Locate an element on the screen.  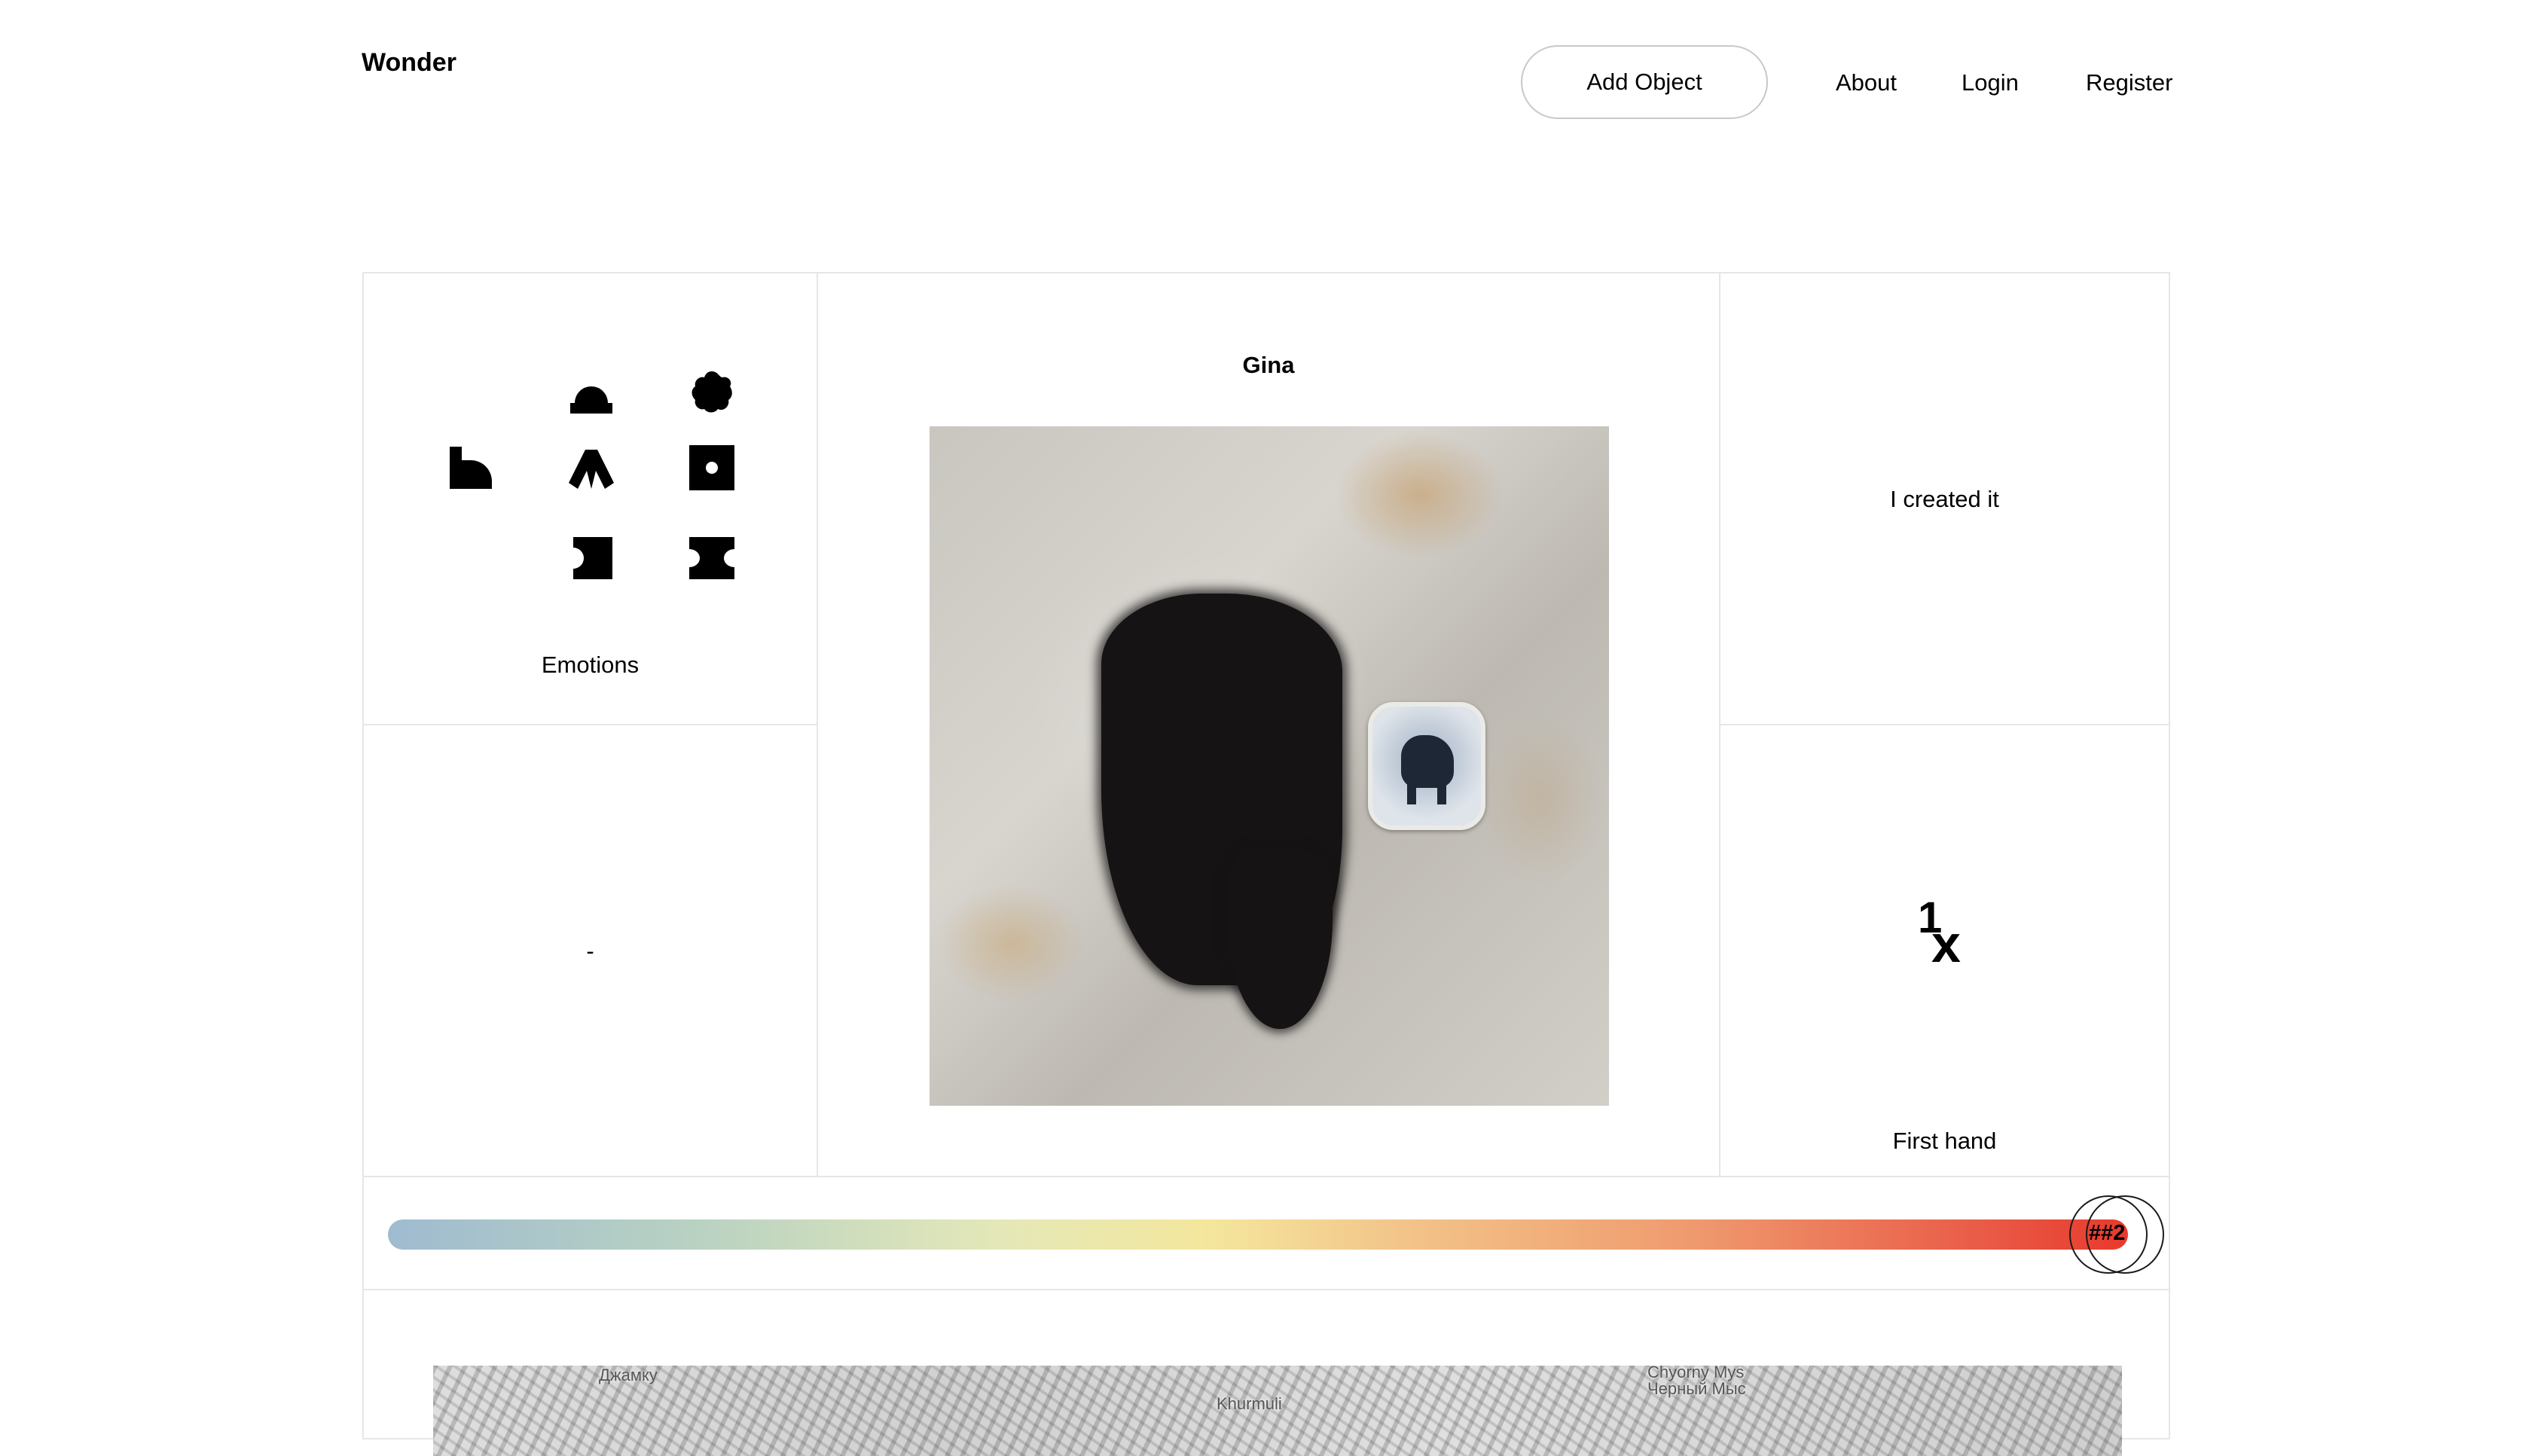
provenance-panel: 1 x First hand is located at coordinates (1944, 950).